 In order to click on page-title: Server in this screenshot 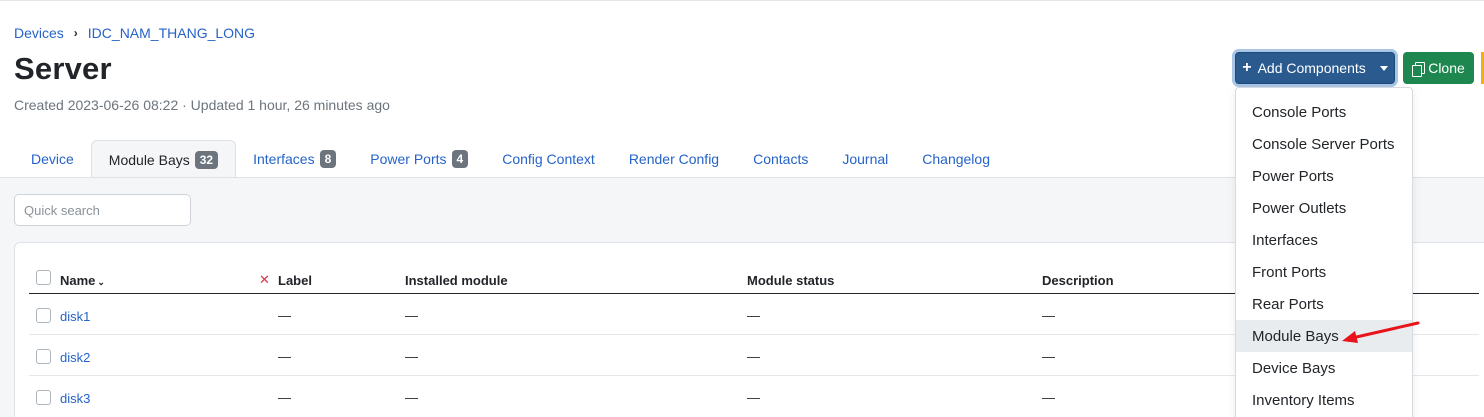, I will do `click(63, 68)`.